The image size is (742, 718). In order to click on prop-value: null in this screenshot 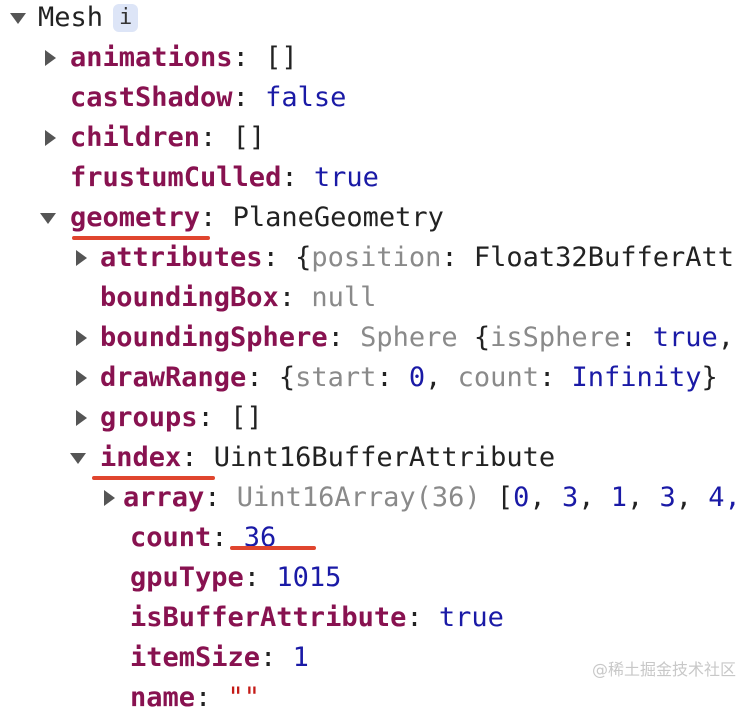, I will do `click(344, 297)`.